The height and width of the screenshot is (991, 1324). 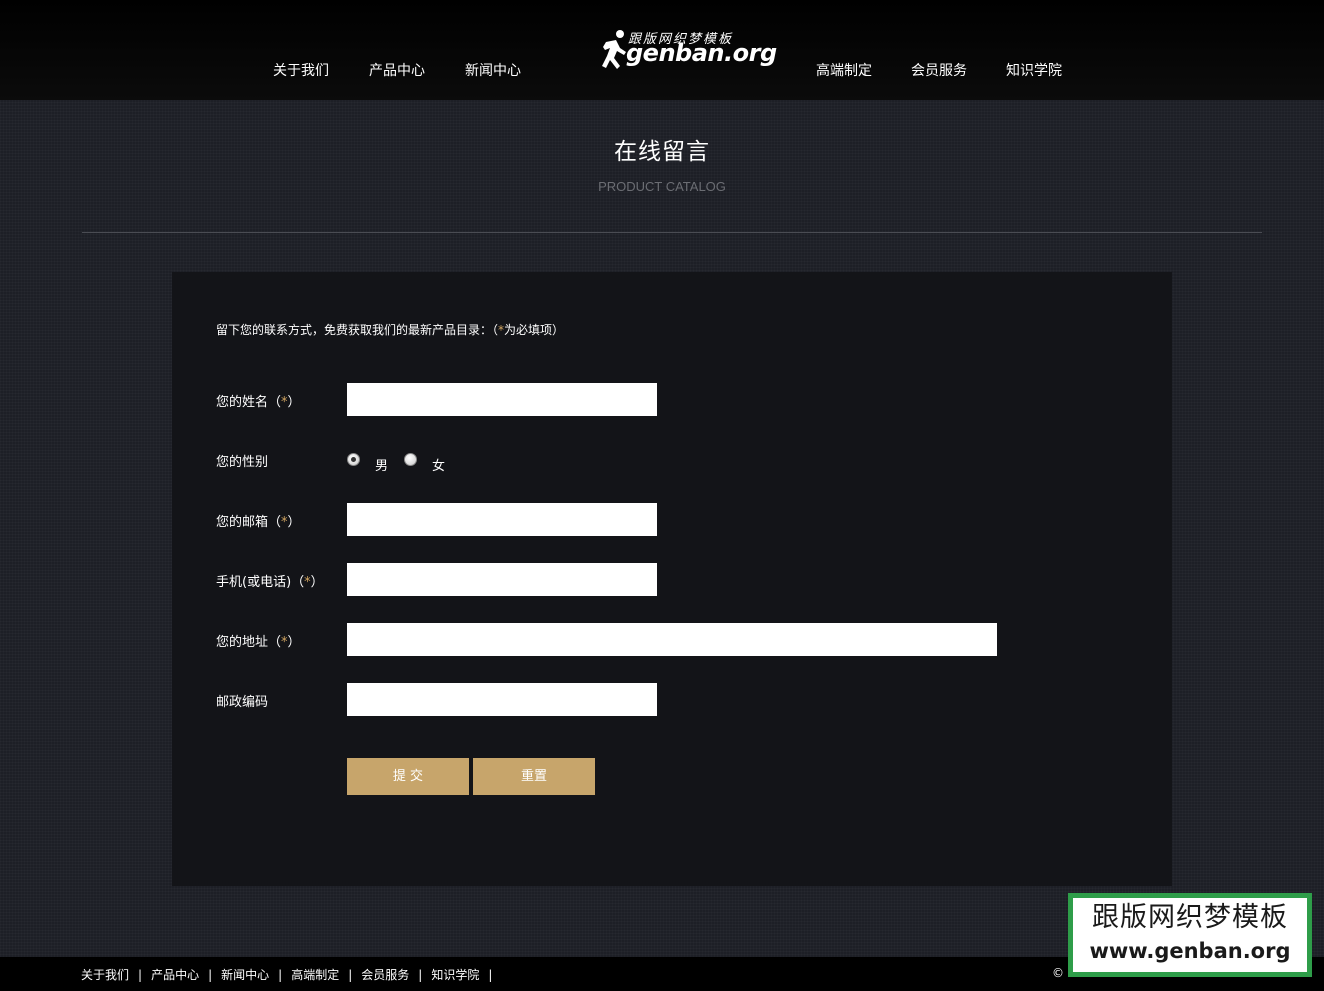 I want to click on address-label-text: 您的地址, so click(x=242, y=642).